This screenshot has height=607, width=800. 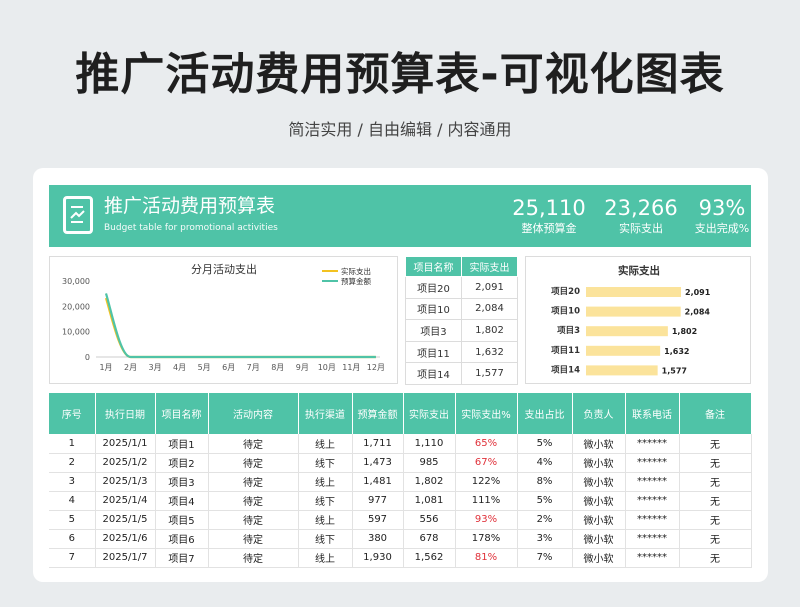 I want to click on table-cell: 81%, so click(x=486, y=558).